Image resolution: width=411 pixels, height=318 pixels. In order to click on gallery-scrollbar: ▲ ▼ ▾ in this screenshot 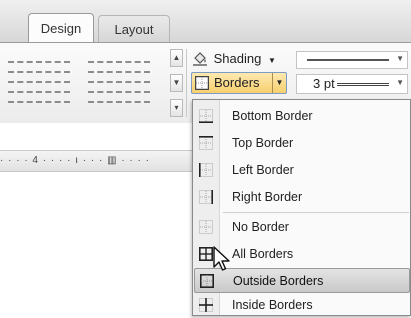, I will do `click(176, 83)`.